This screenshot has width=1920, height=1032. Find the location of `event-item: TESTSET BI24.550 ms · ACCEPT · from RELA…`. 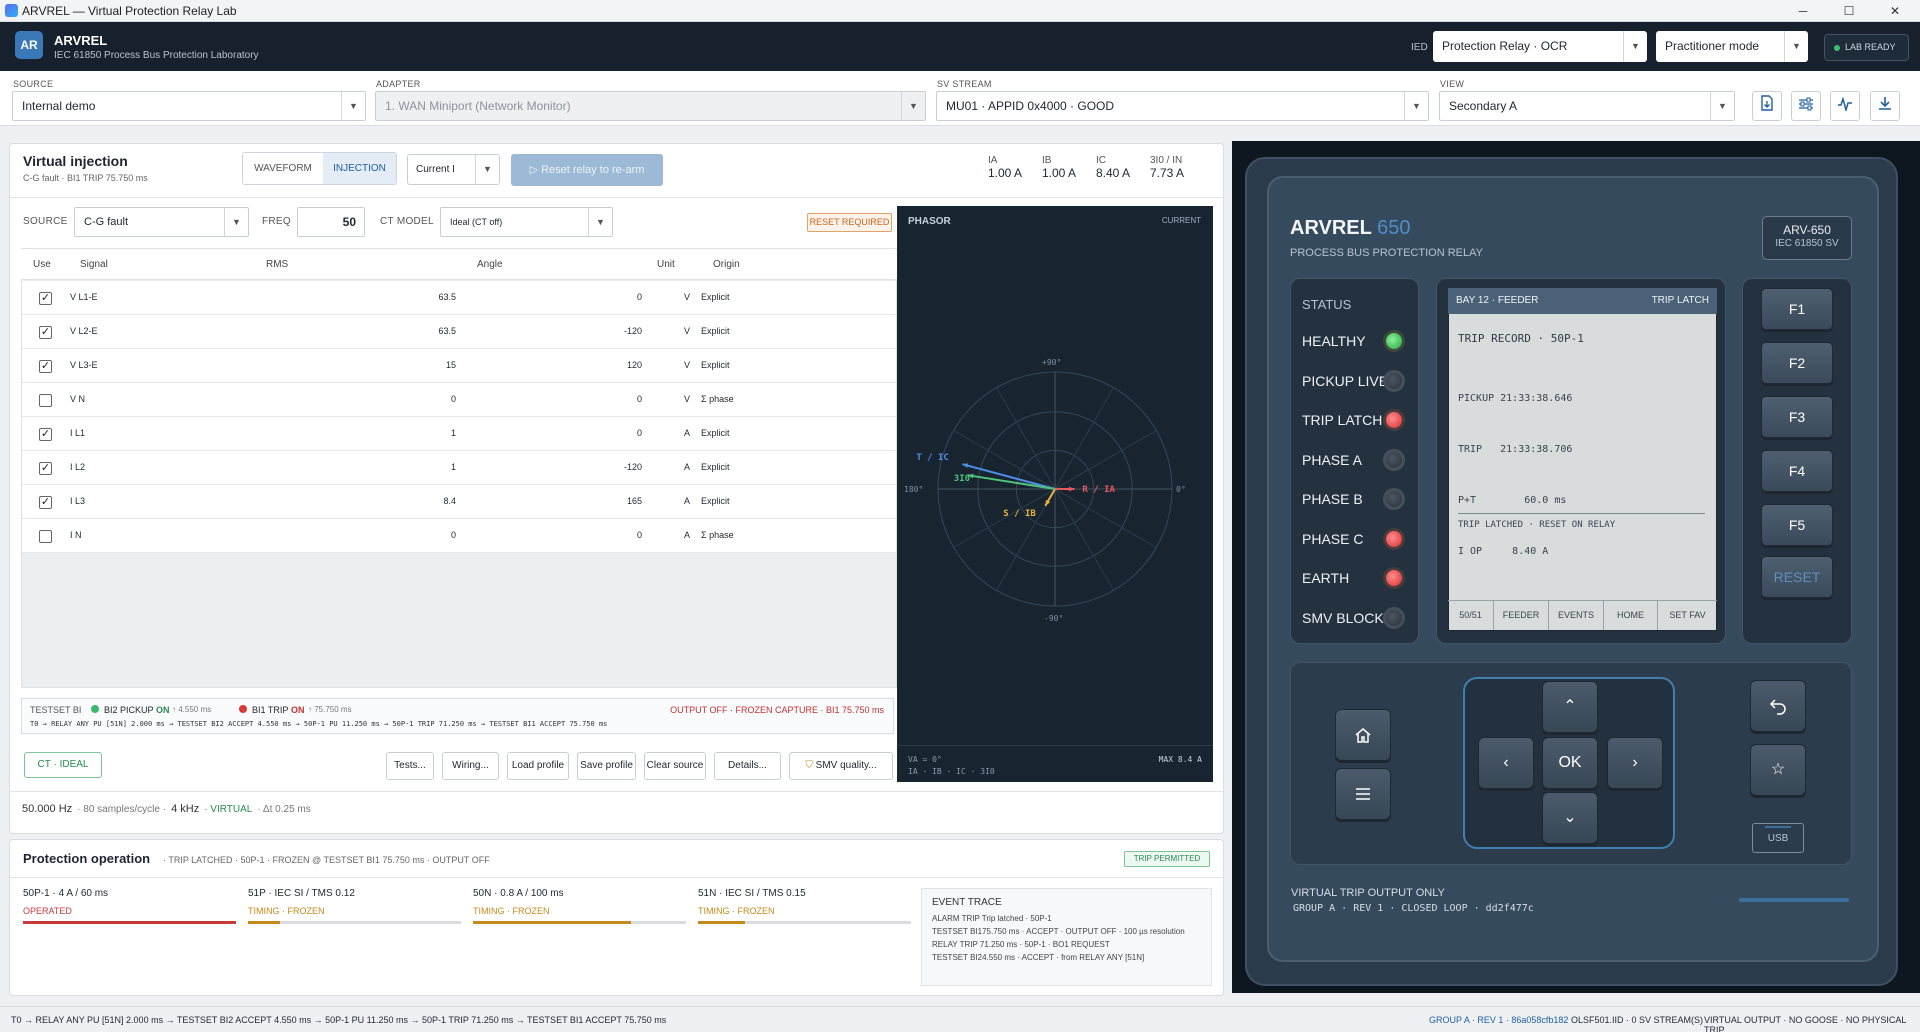

event-item: TESTSET BI24.550 ms · ACCEPT · from RELA… is located at coordinates (1038, 957).